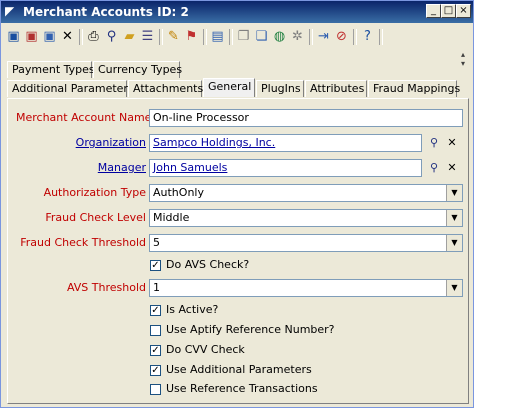 This screenshot has width=529, height=420. I want to click on use-reference-transactions-checkbox, so click(155, 389).